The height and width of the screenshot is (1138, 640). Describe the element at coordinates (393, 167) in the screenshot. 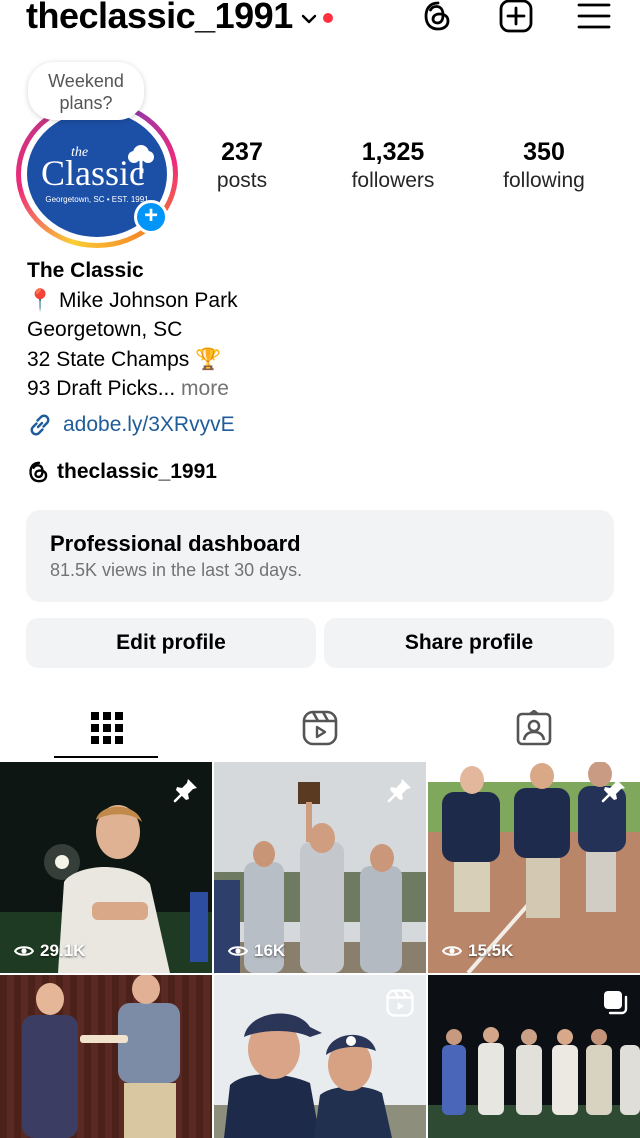

I see `stat-followers: 1,325 followers` at that location.